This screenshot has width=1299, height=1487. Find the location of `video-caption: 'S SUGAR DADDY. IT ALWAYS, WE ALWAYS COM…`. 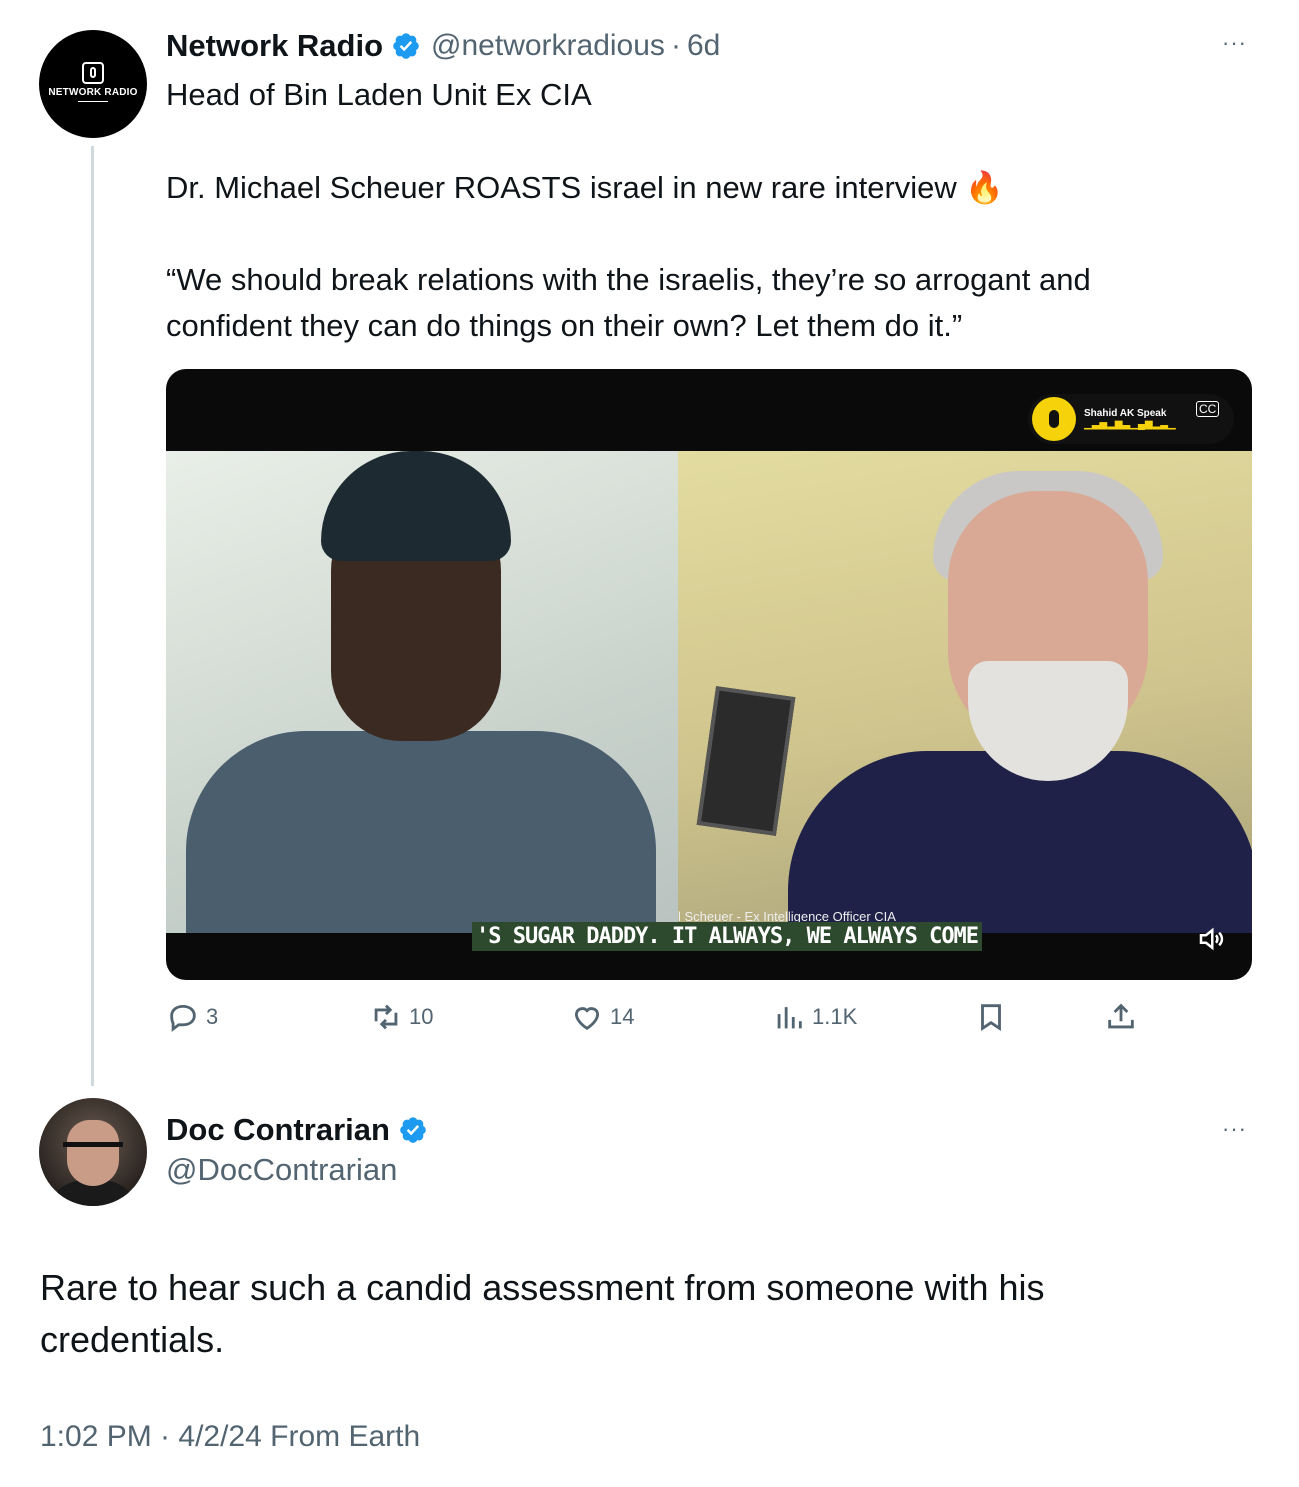

video-caption: 'S SUGAR DADDY. IT ALWAYS, WE ALWAYS COM… is located at coordinates (727, 936).